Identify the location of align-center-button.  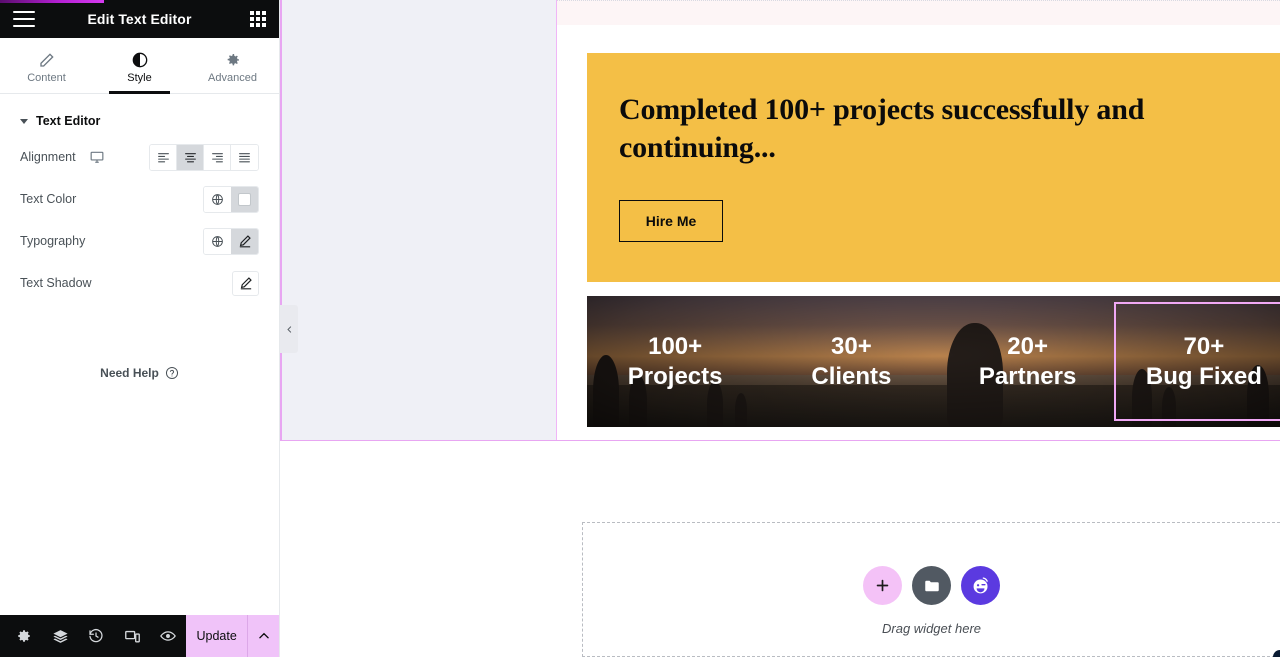
(190, 157).